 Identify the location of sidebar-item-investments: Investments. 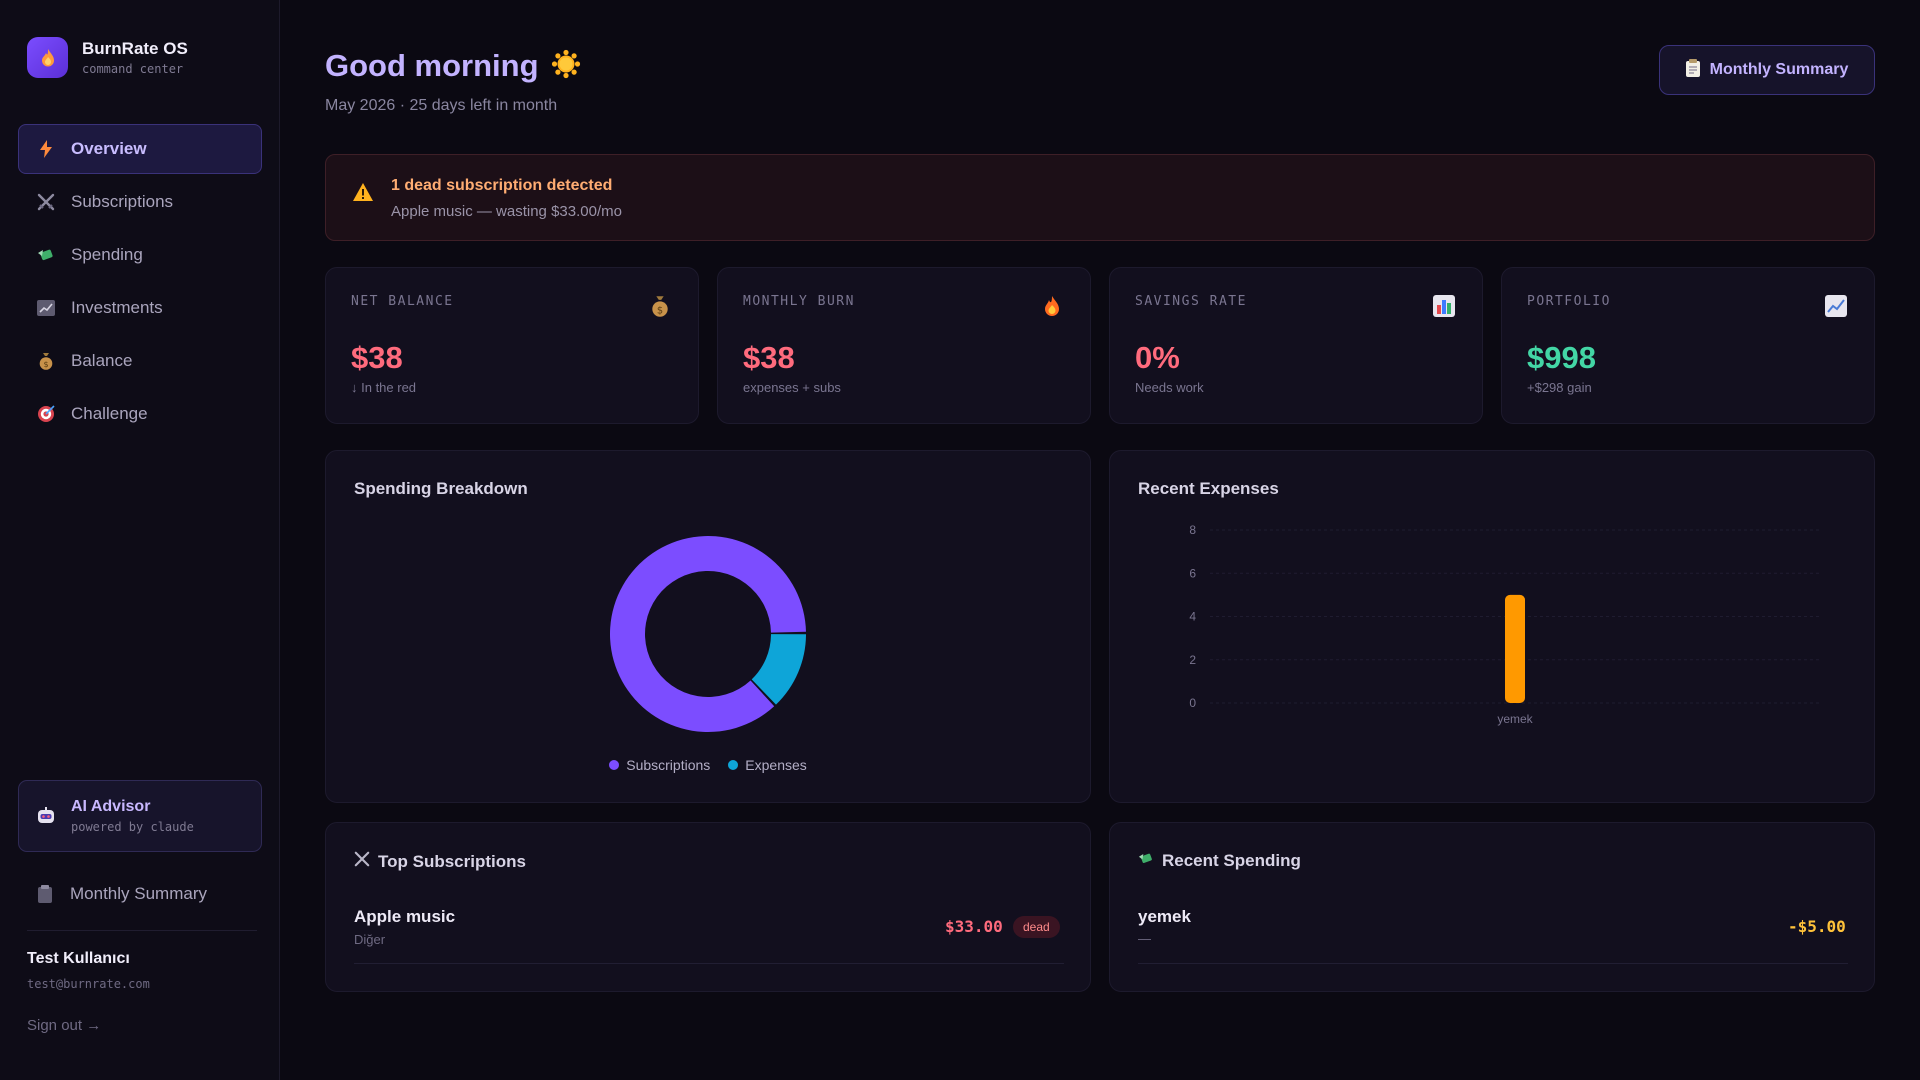
(140, 308).